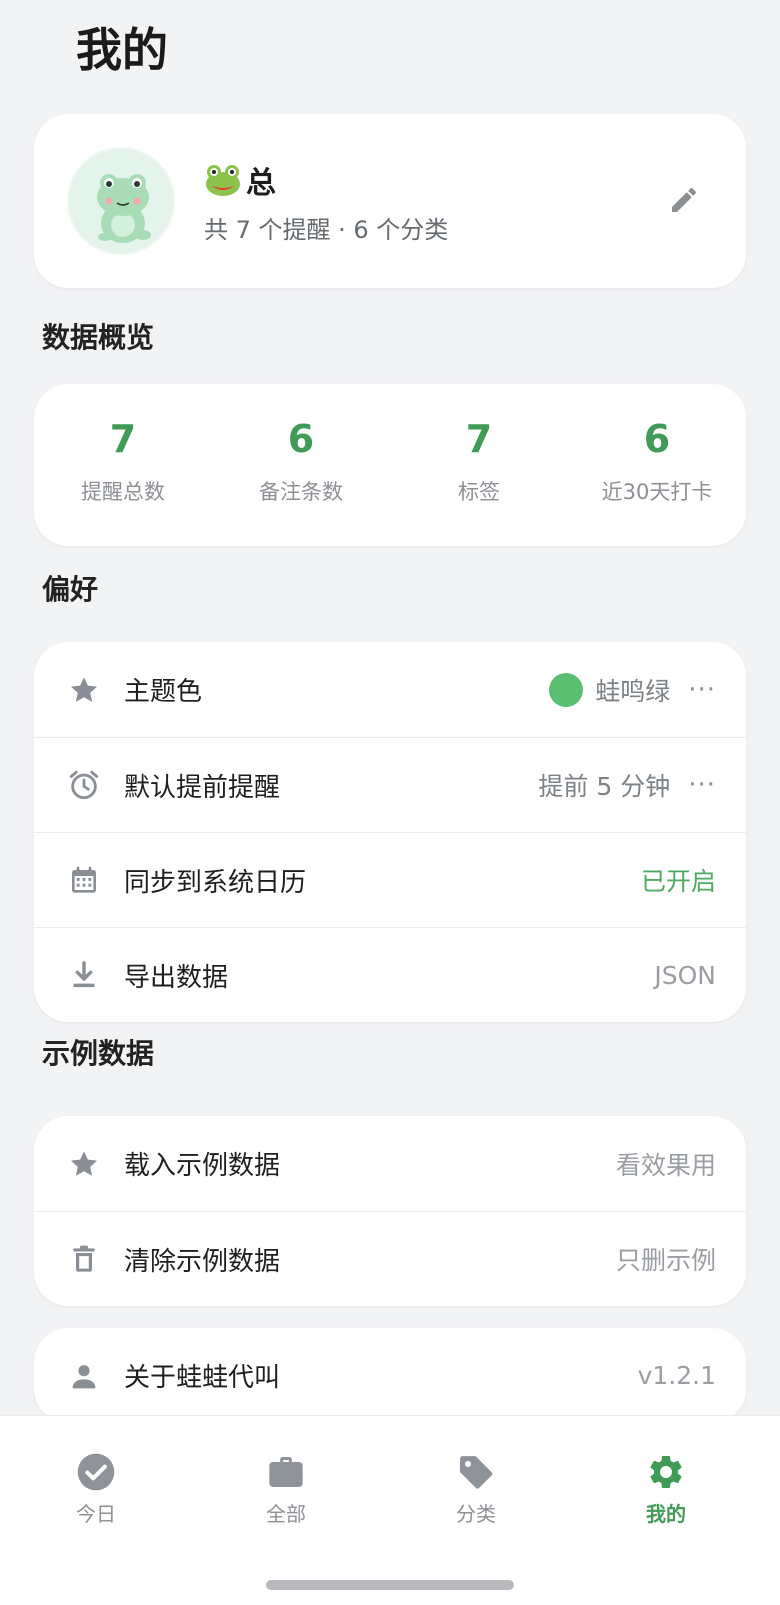 The height and width of the screenshot is (1605, 780). I want to click on pencil-icon, so click(684, 199).